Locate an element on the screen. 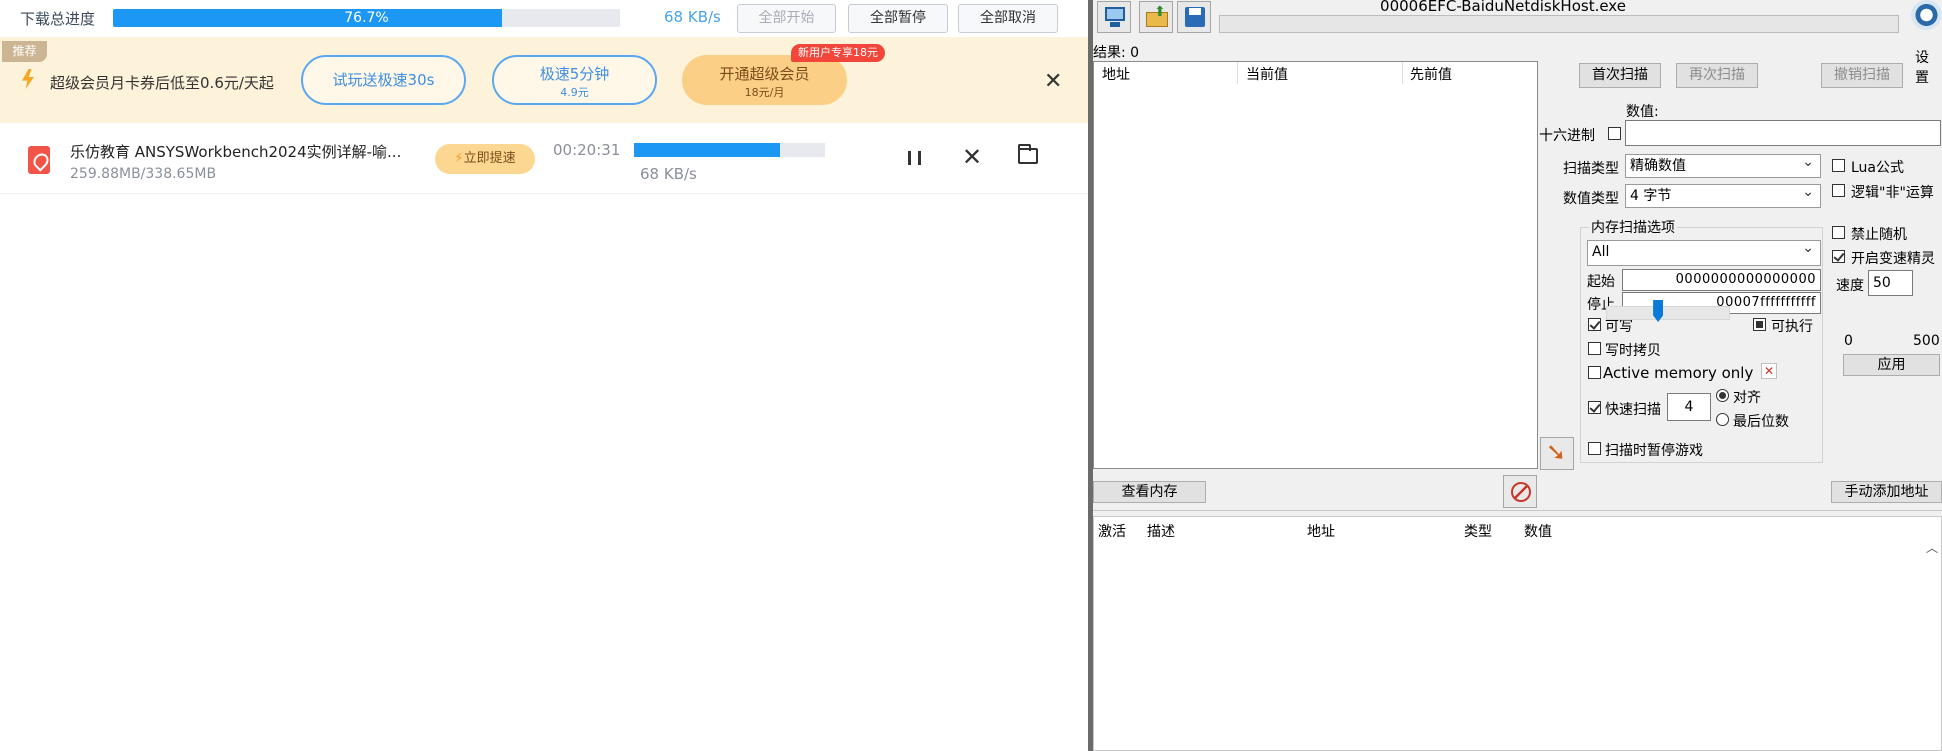 This screenshot has height=751, width=1942. add-address-manually-button: 手动添加地址 is located at coordinates (1886, 492).